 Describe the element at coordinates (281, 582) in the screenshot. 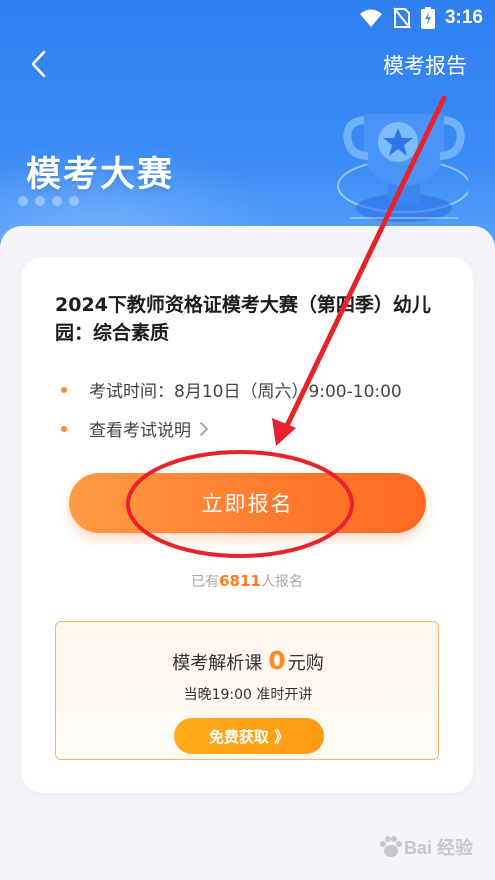

I see `signup-count-suffix: 人报名` at that location.